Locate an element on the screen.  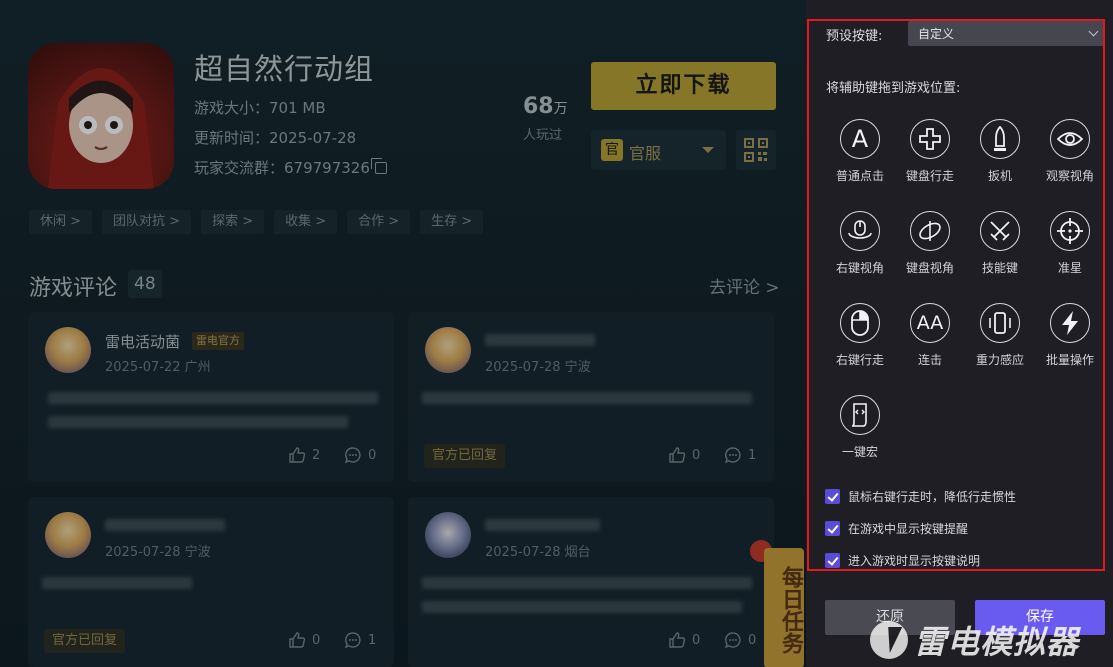
letter-a-icon: A is located at coordinates (860, 139).